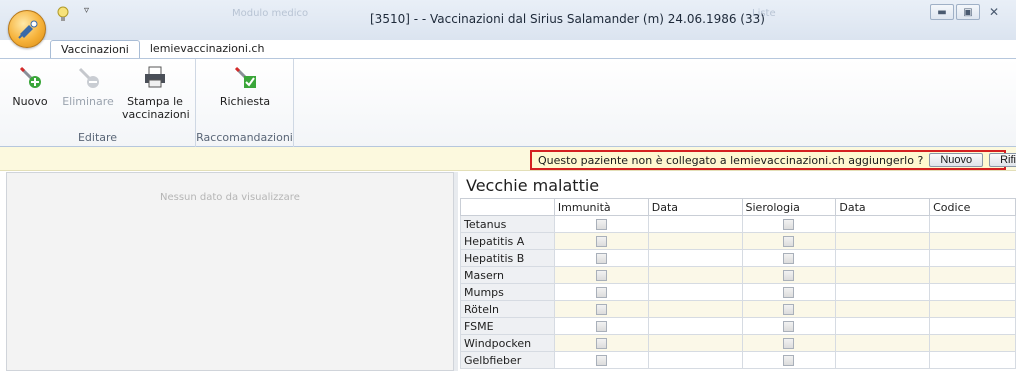 This screenshot has height=371, width=1016. What do you see at coordinates (994, 12) in the screenshot?
I see `close-button: ✕` at bounding box center [994, 12].